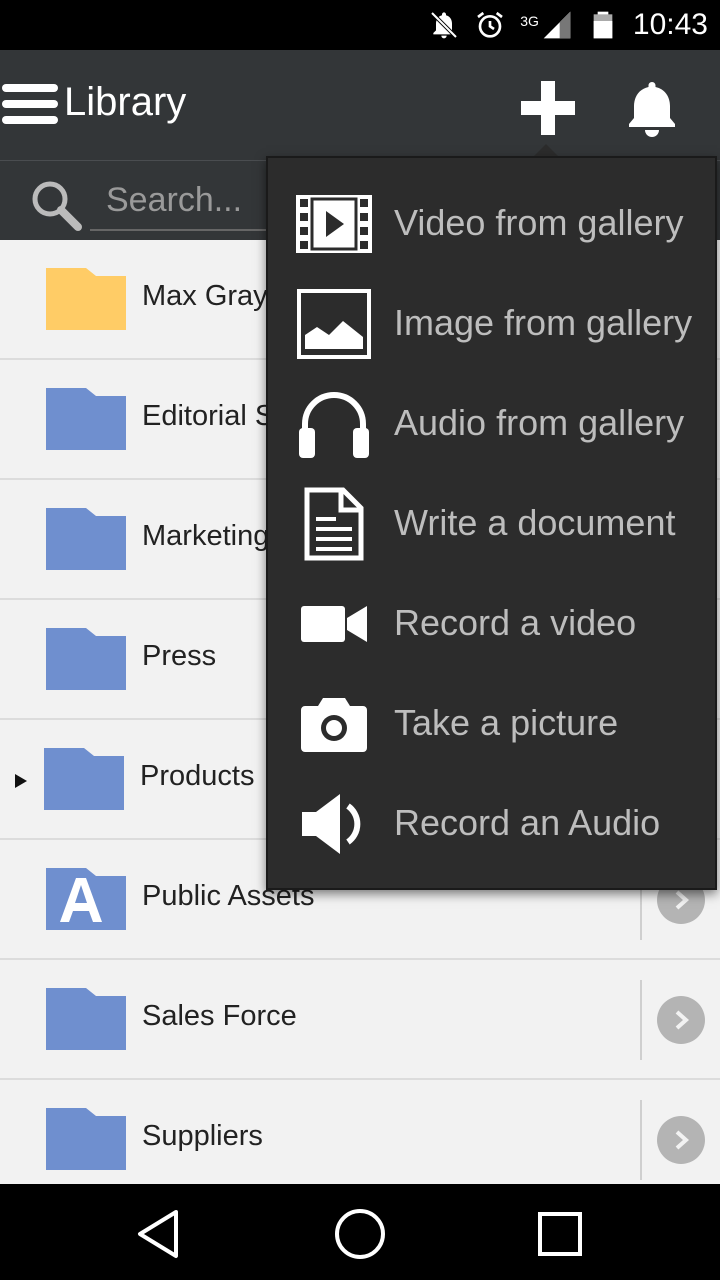  I want to click on status-icons: 3G 10:43, so click(568, 25).